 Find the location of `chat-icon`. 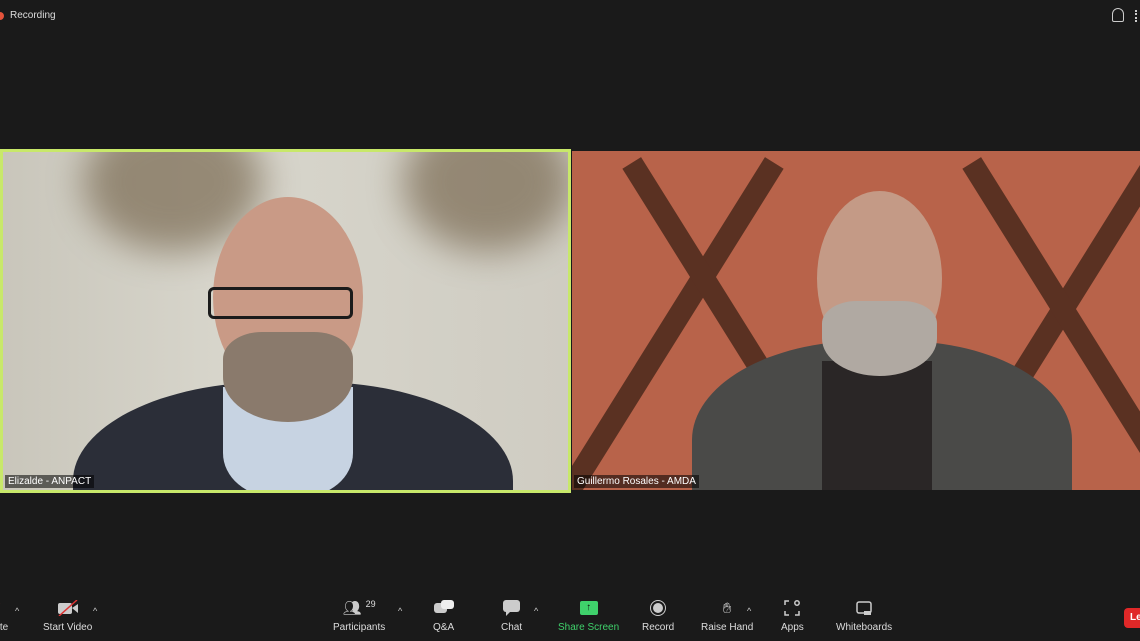

chat-icon is located at coordinates (511, 608).